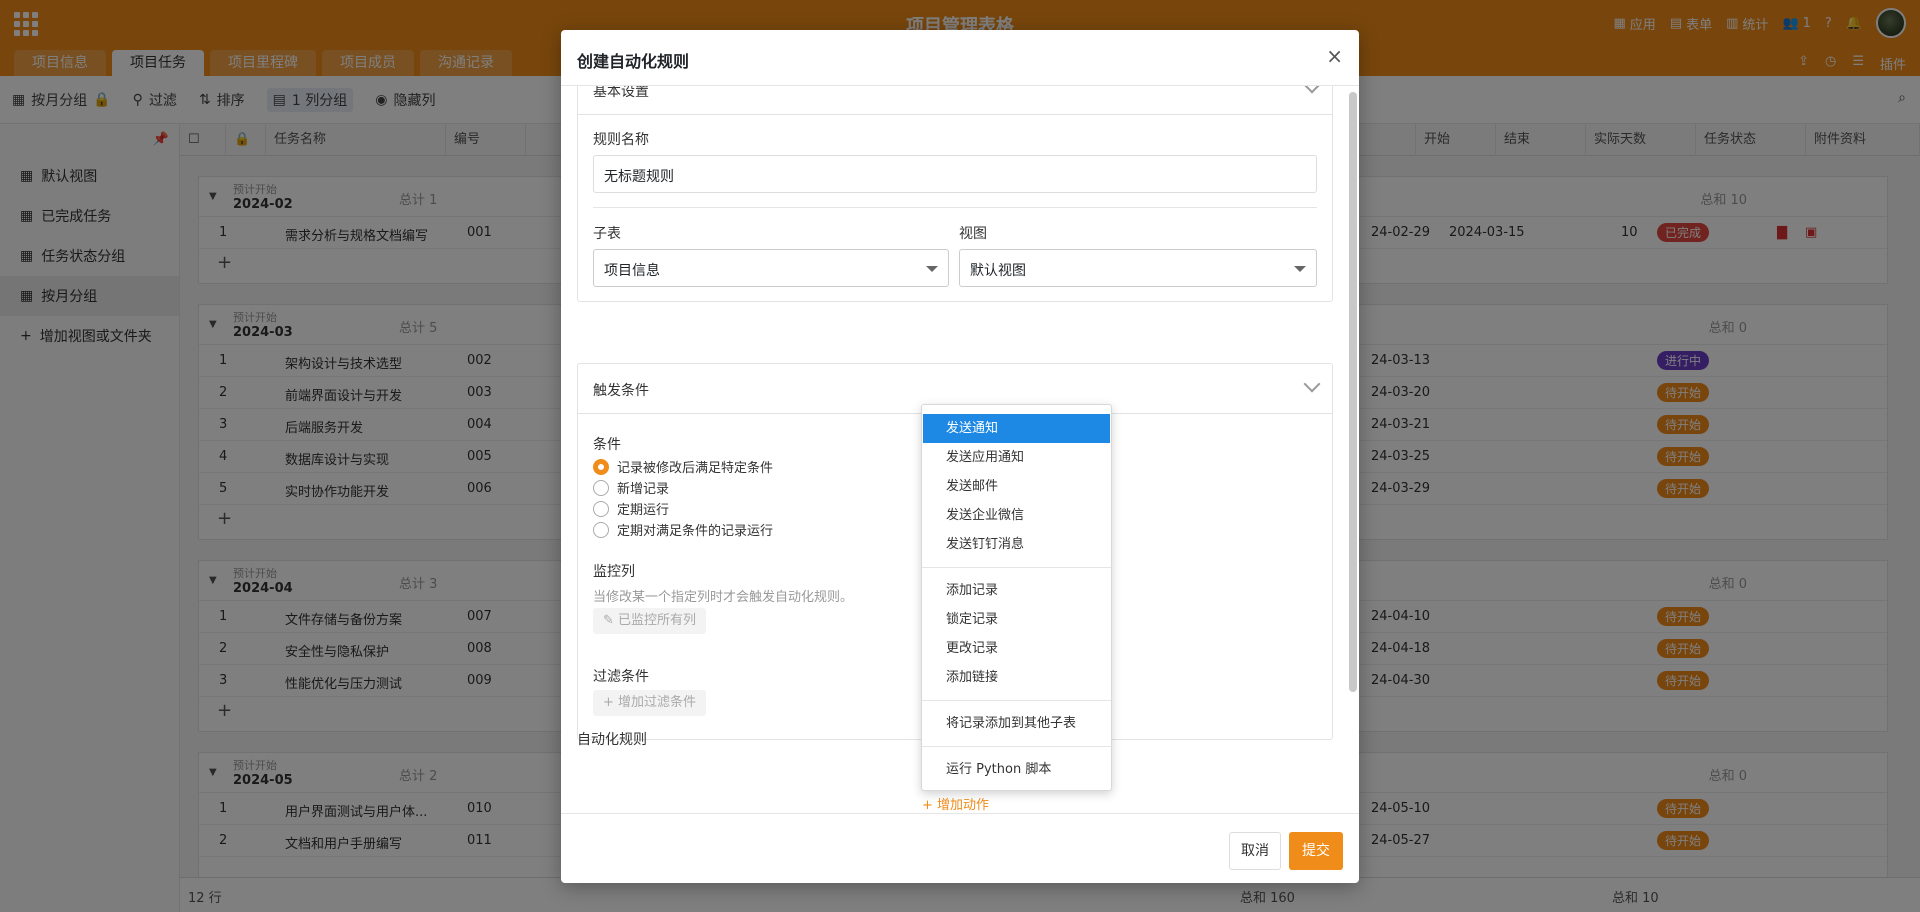 Image resolution: width=1920 pixels, height=912 pixels. Describe the element at coordinates (607, 234) in the screenshot. I see `table-label: 子表` at that location.